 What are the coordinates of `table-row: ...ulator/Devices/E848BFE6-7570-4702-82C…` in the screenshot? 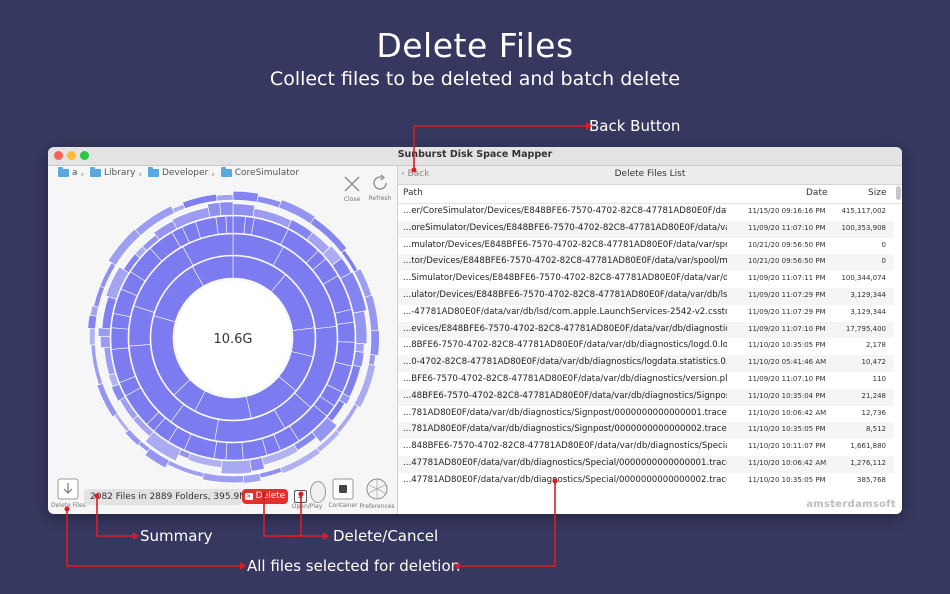 It's located at (646, 296).